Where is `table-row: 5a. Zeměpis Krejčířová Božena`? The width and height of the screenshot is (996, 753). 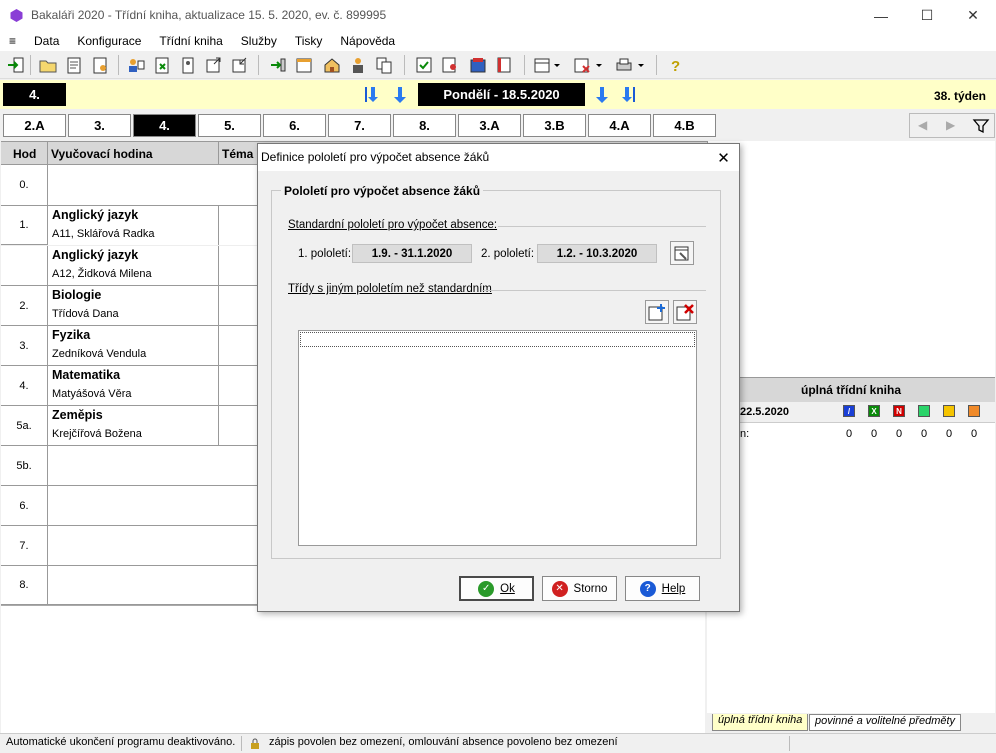
table-row: 5a. Zeměpis Krejčířová Božena is located at coordinates (129, 426).